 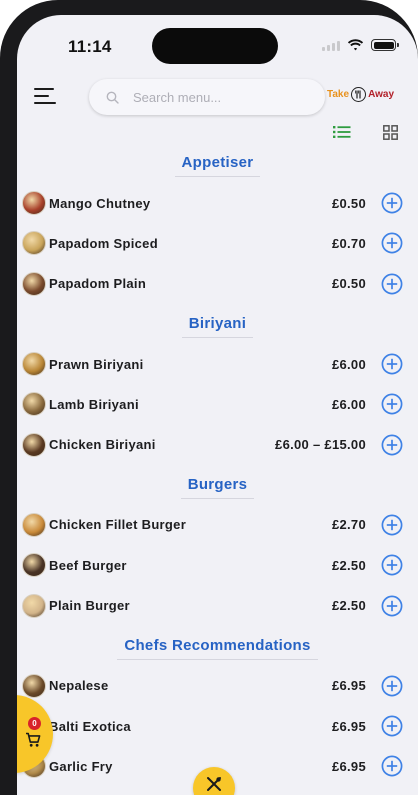 What do you see at coordinates (217, 167) in the screenshot?
I see `category-header: Appetiser` at bounding box center [217, 167].